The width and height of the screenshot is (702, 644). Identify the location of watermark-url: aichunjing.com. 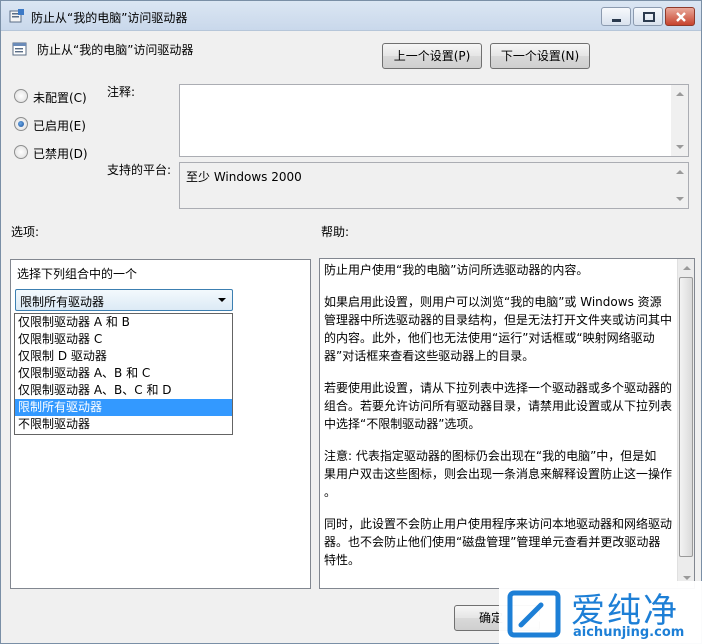
(629, 632).